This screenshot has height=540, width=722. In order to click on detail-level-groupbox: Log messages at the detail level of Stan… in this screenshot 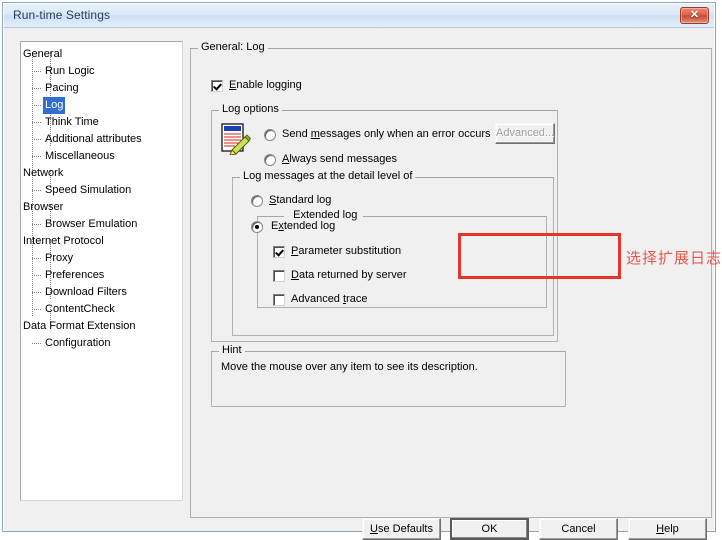, I will do `click(393, 253)`.